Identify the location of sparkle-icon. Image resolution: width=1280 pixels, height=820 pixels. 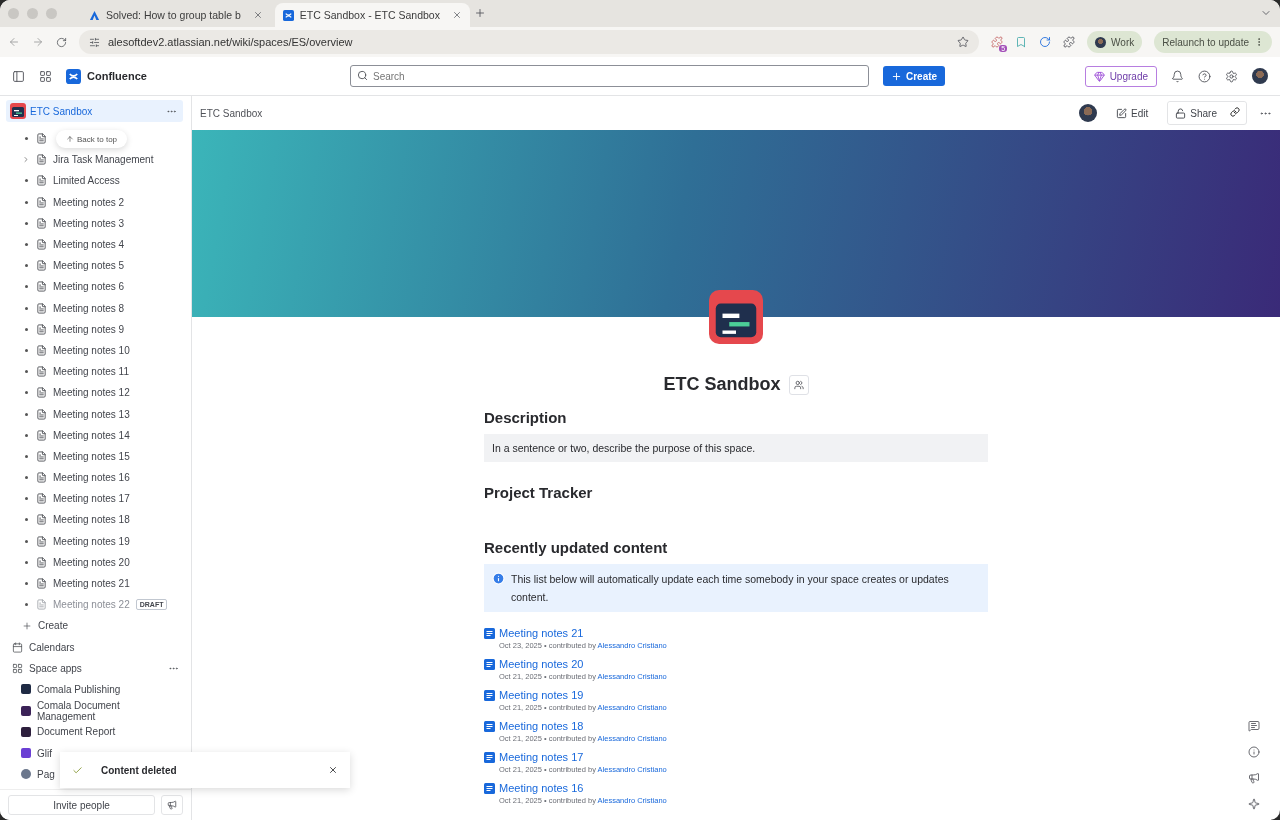
(1254, 804).